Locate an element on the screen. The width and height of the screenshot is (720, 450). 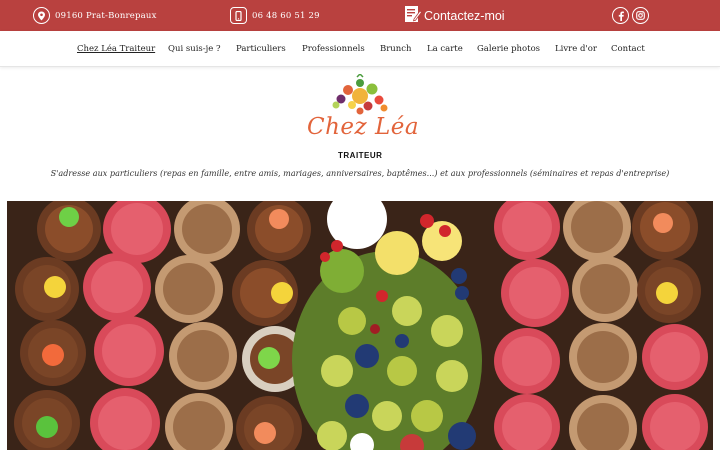
phone-item: 06 48 60 51 29 is located at coordinates (275, 15).